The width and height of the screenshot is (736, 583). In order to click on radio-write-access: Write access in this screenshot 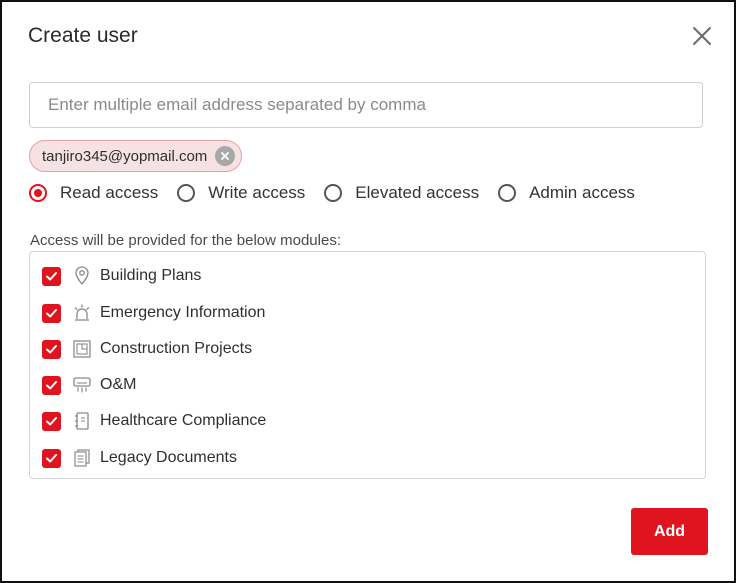, I will do `click(241, 193)`.